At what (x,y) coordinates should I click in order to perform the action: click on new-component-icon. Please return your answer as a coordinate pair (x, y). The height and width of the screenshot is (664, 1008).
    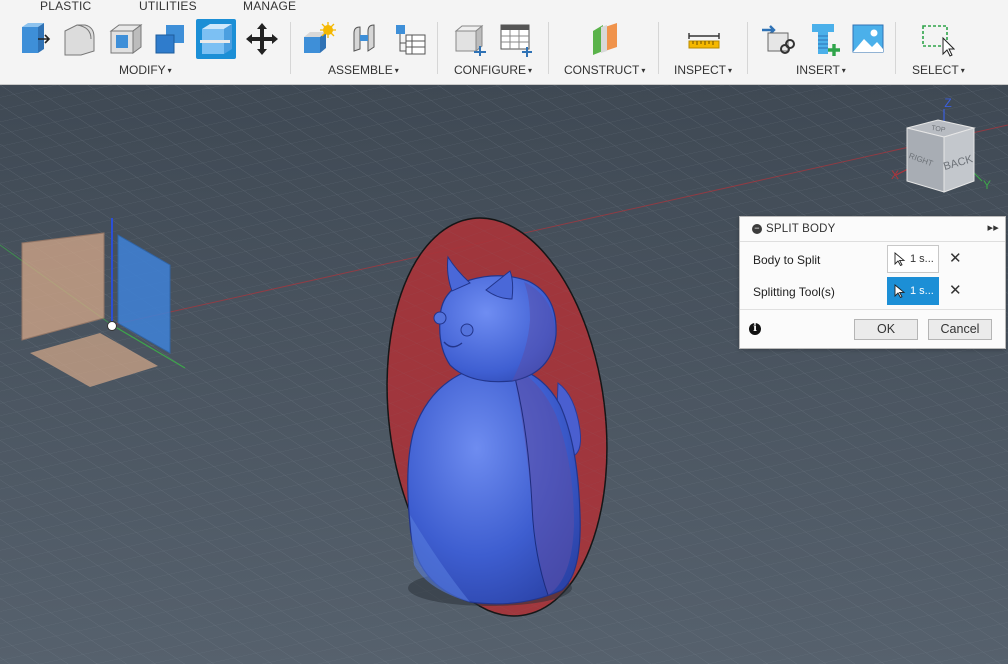
    Looking at the image, I should click on (320, 37).